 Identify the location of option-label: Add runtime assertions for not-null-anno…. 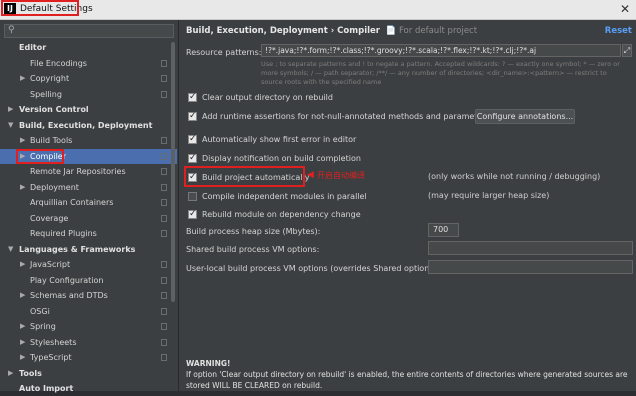
(346, 117).